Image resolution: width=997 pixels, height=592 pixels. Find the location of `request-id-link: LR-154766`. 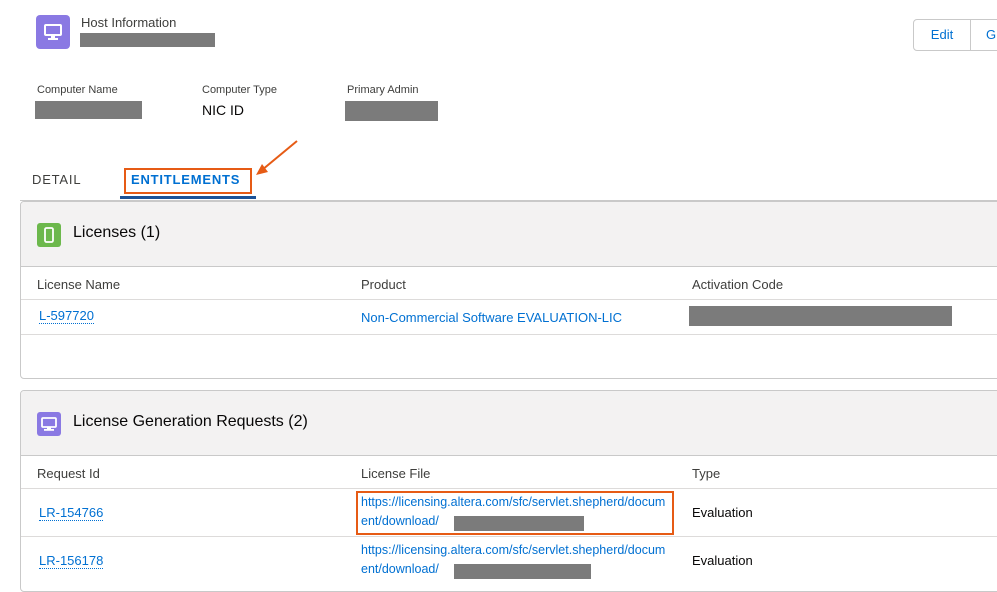

request-id-link: LR-154766 is located at coordinates (71, 513).